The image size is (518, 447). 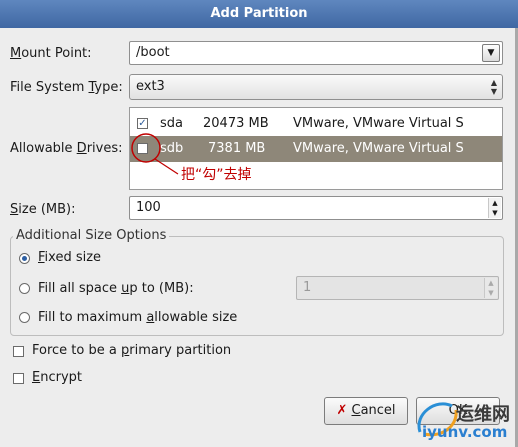 I want to click on cancel-x-icon: ✗, so click(x=342, y=410).